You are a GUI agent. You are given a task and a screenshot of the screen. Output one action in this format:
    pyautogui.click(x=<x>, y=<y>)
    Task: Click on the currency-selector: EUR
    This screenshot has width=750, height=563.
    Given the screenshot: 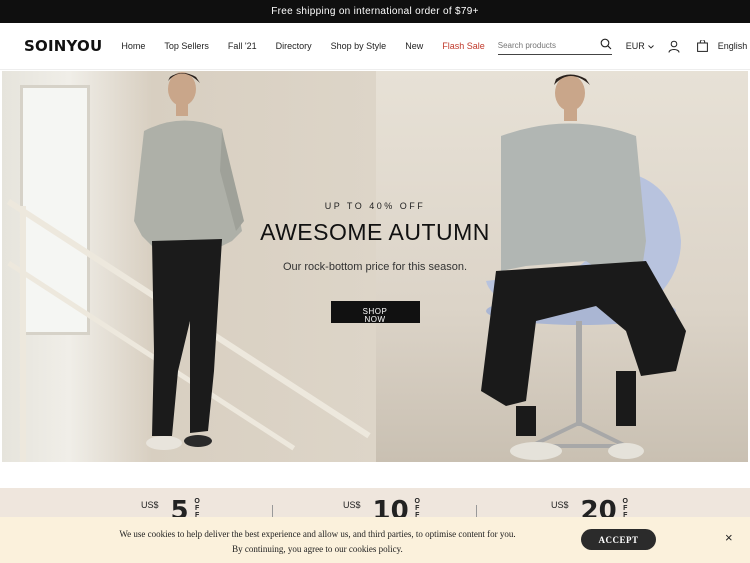 What is the action you would take?
    pyautogui.click(x=640, y=46)
    